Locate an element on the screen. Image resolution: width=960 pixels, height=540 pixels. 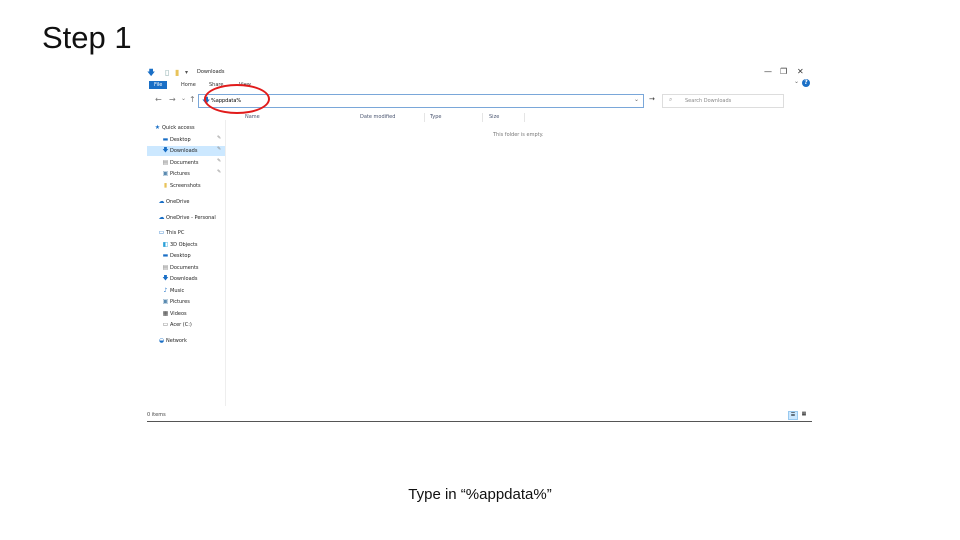
tab-file: File is located at coordinates (158, 85).